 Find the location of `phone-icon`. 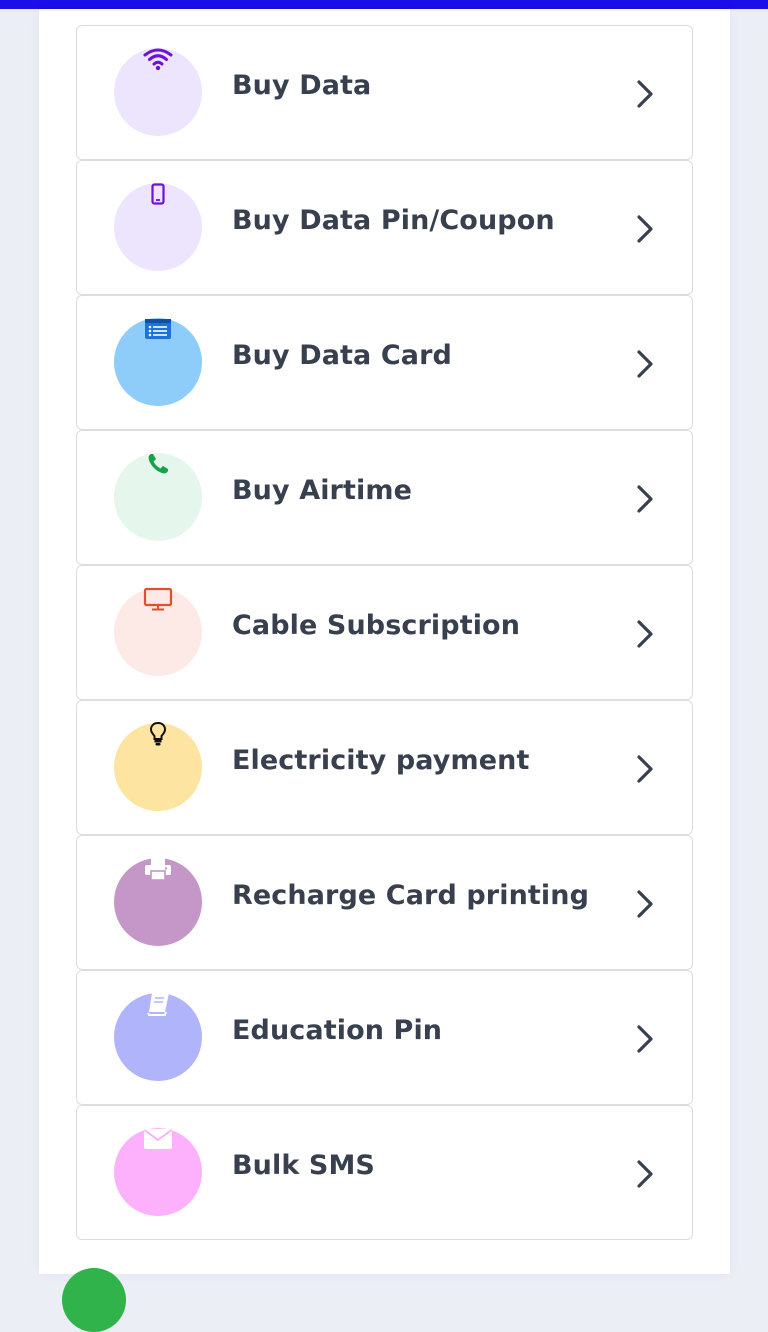

phone-icon is located at coordinates (158, 464).